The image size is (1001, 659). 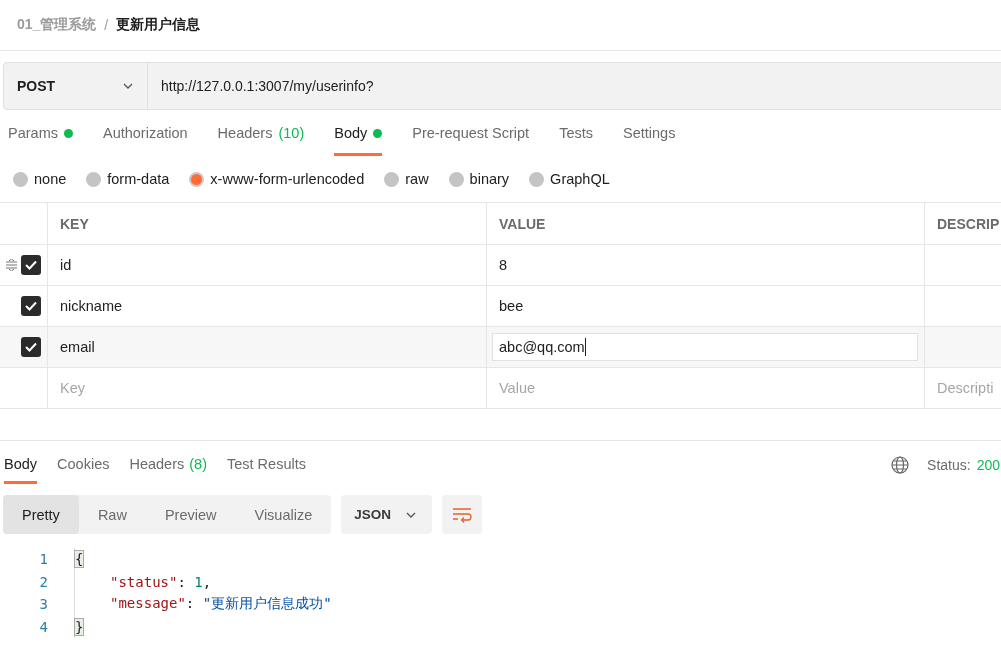 I want to click on body-type-radio: x-www-form-urlencoded, so click(x=277, y=179).